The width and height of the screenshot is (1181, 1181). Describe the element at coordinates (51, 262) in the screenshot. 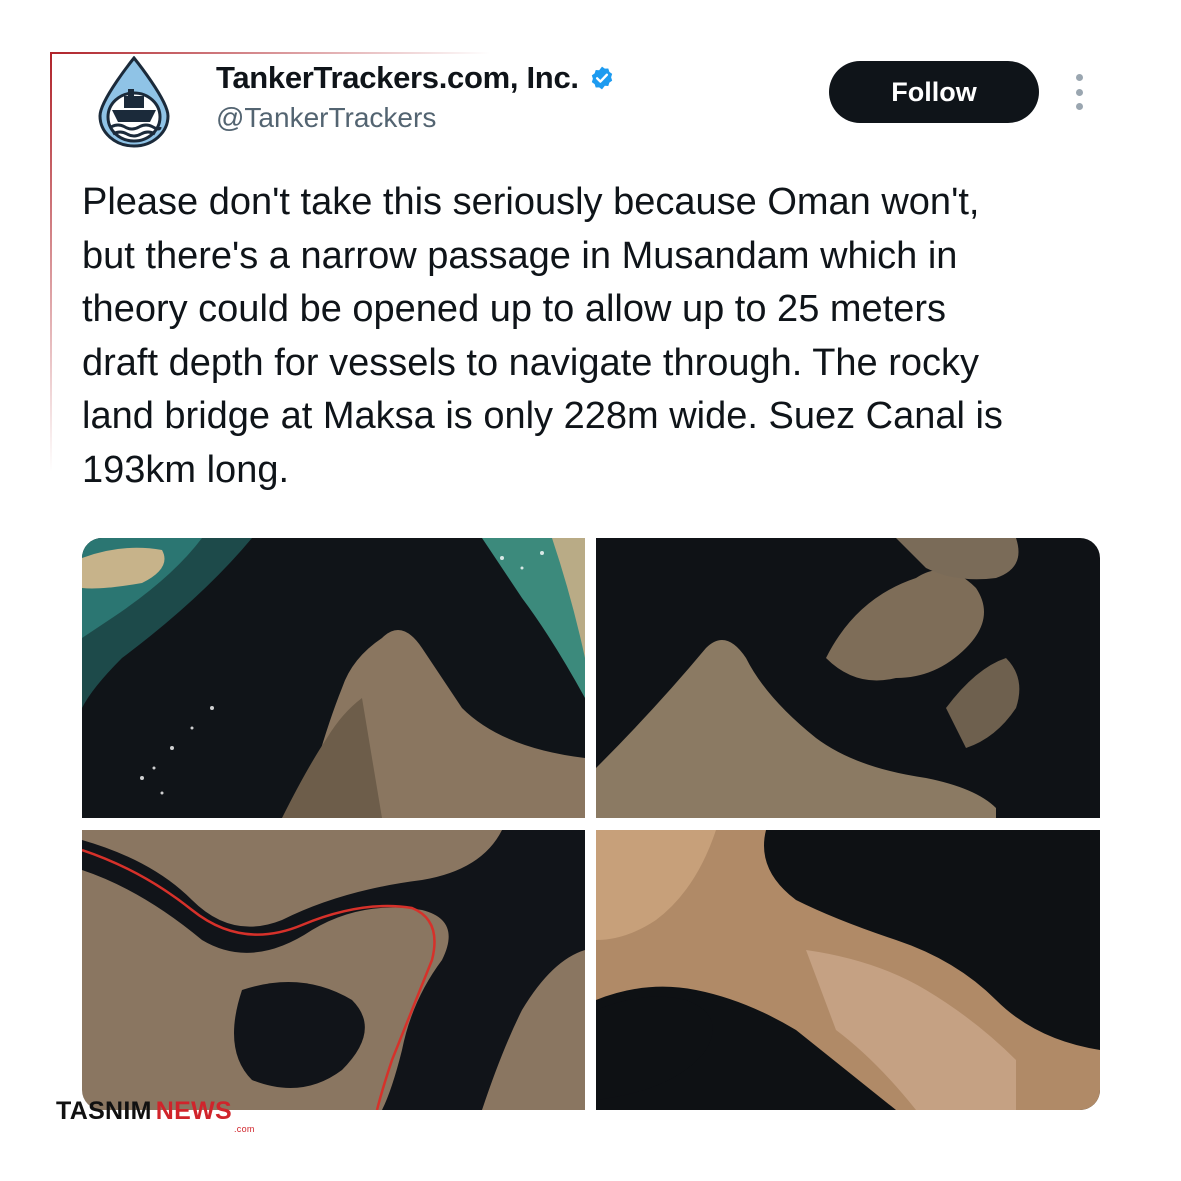

I see `frame-accent-left` at that location.